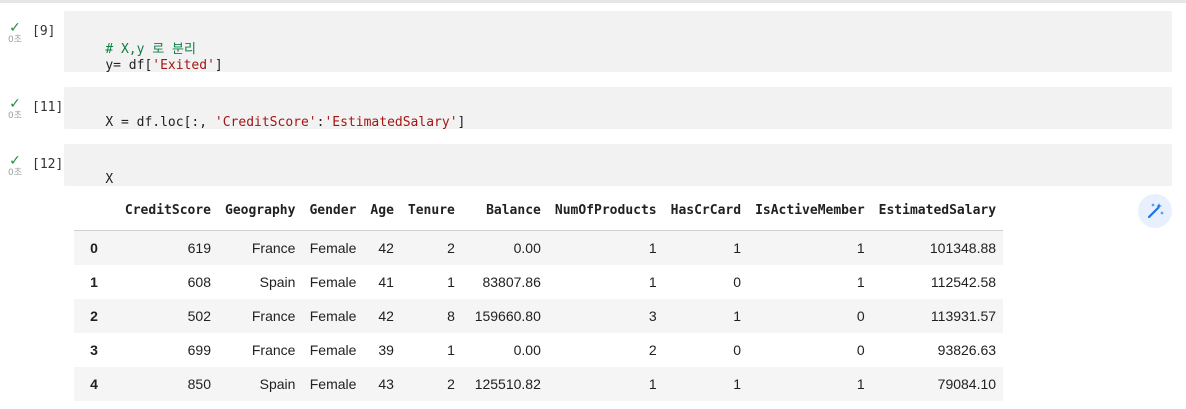  What do you see at coordinates (109, 179) in the screenshot?
I see `code-token: X` at bounding box center [109, 179].